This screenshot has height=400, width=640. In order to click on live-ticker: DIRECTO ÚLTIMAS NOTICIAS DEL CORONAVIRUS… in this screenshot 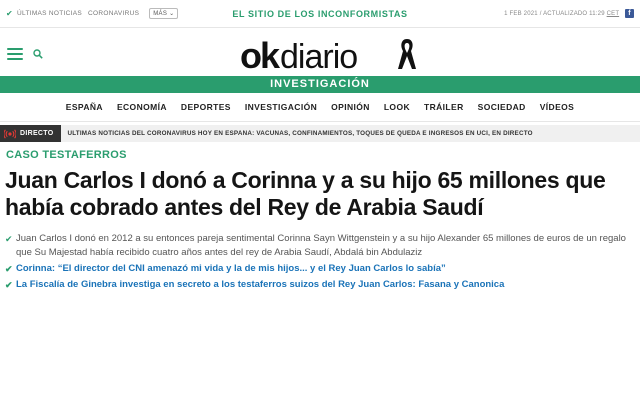, I will do `click(320, 133)`.